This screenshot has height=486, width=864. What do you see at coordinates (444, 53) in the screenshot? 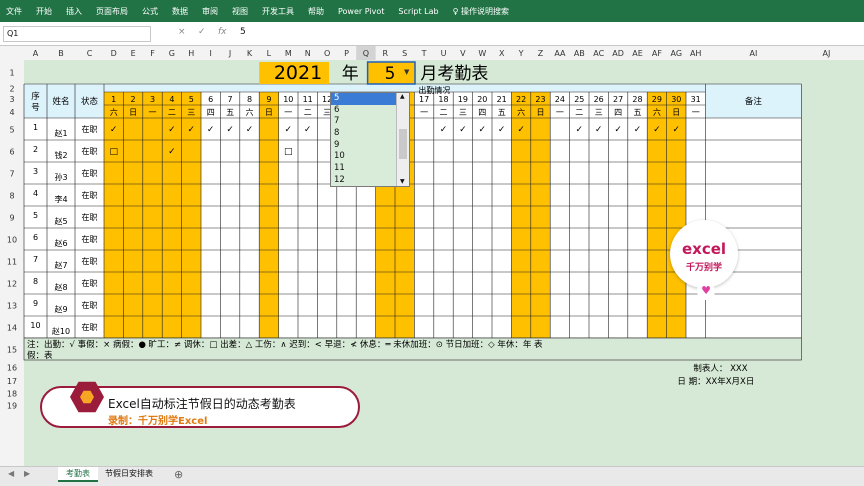
I see `column-header: U` at bounding box center [444, 53].